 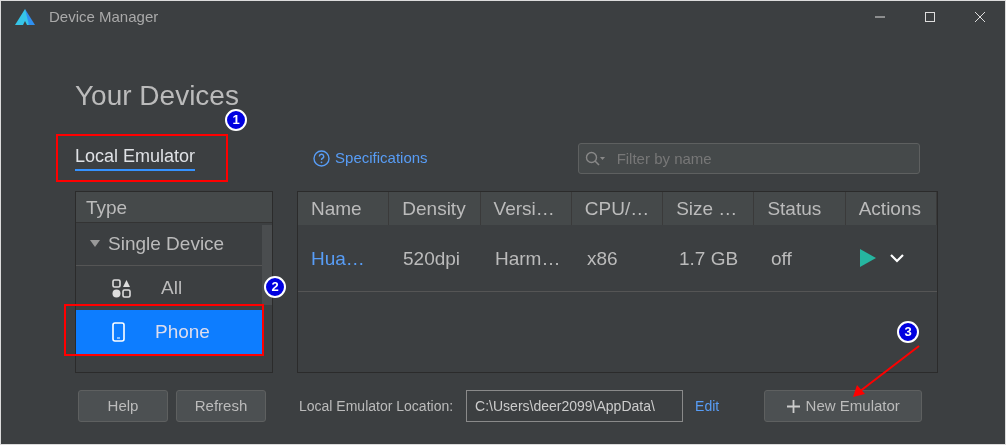 I want to click on specifications-link: Specifications, so click(x=370, y=158).